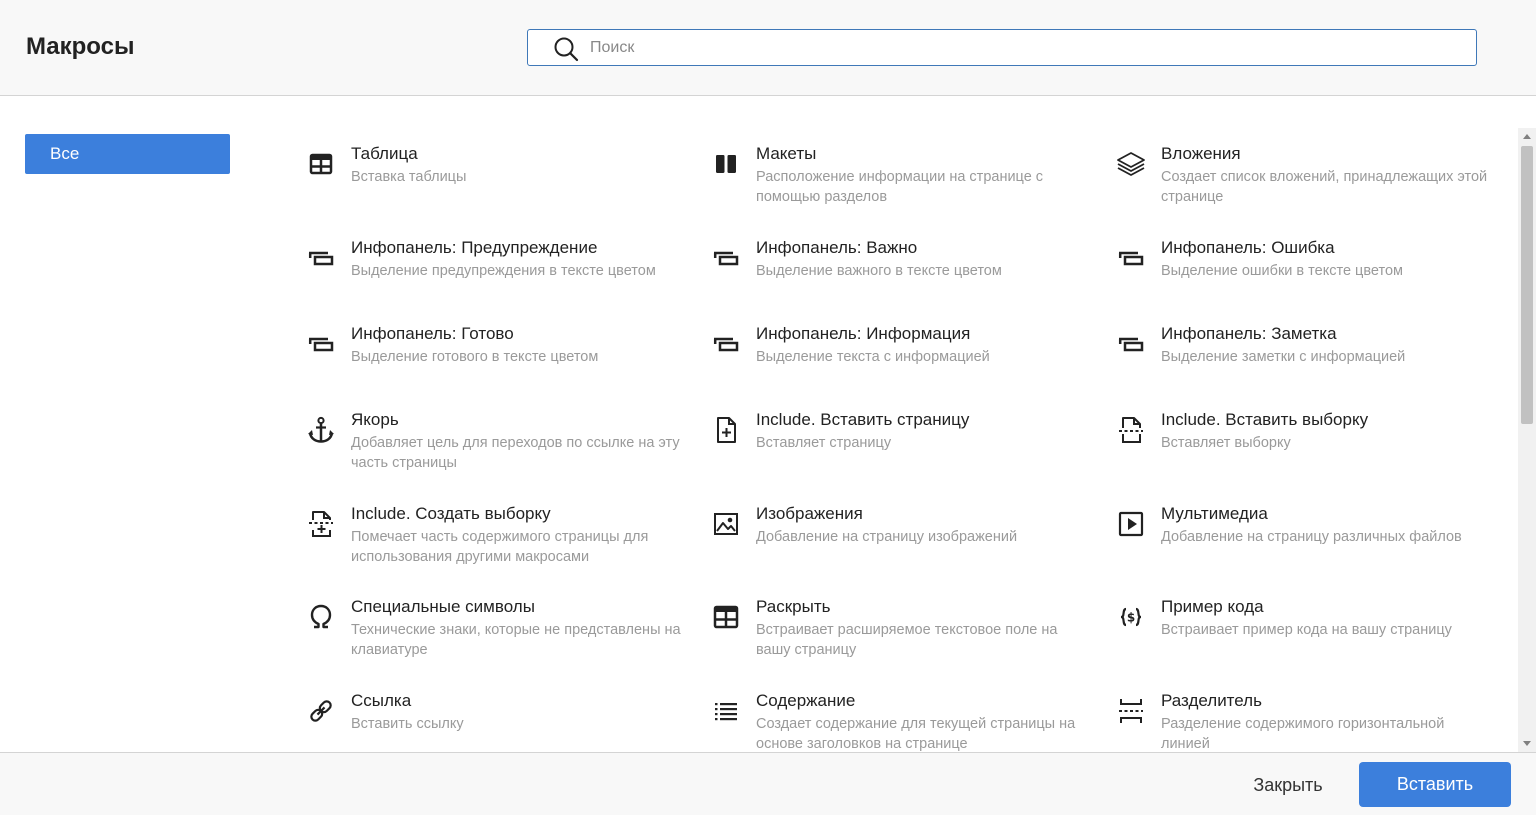 Image resolution: width=1536 pixels, height=815 pixels. I want to click on macro-description: Выделение предупреждения в тексте цветом, so click(503, 271).